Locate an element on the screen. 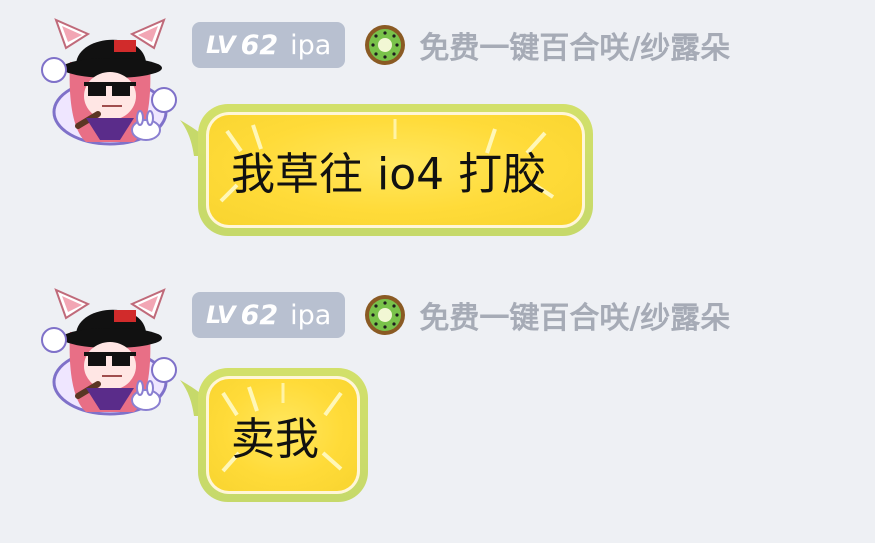  lemon-bubble: 卖我 is located at coordinates (283, 435).